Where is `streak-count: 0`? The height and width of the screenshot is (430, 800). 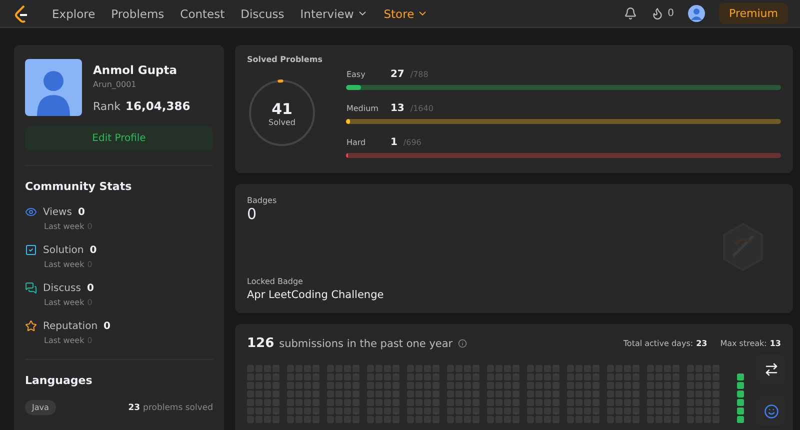
streak-count: 0 is located at coordinates (671, 13).